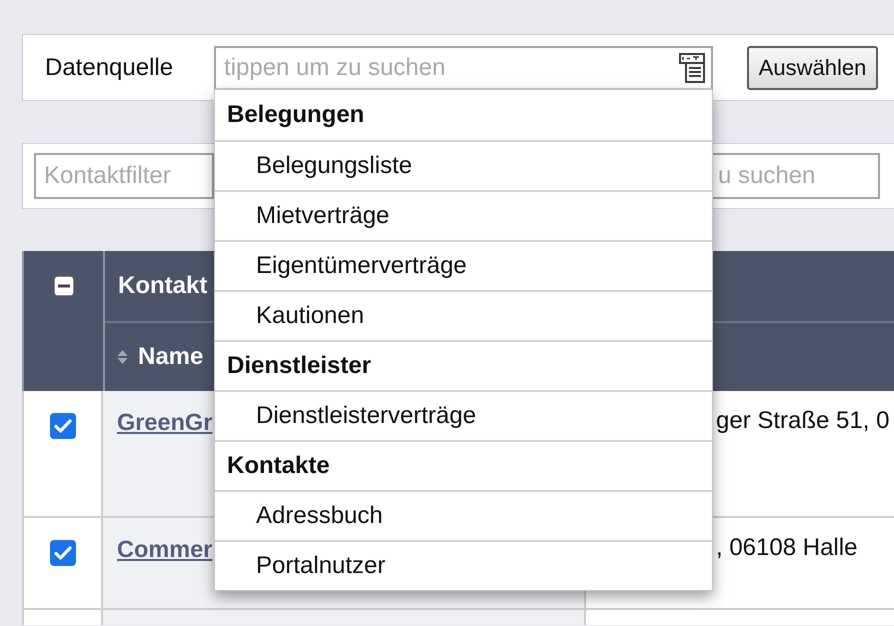  I want to click on address-text: ger Straße 51, 0, so click(803, 420).